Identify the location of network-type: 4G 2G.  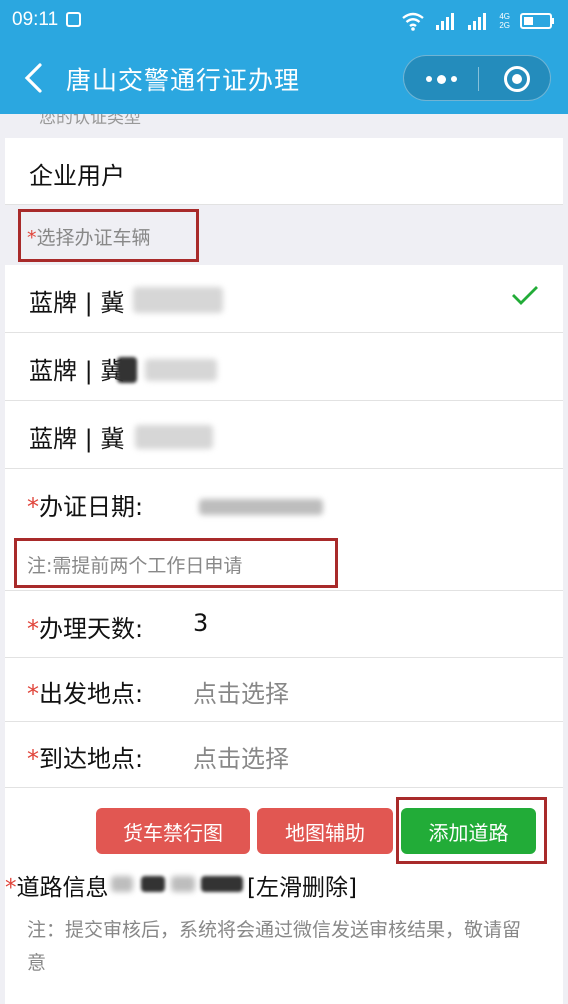
(504, 21).